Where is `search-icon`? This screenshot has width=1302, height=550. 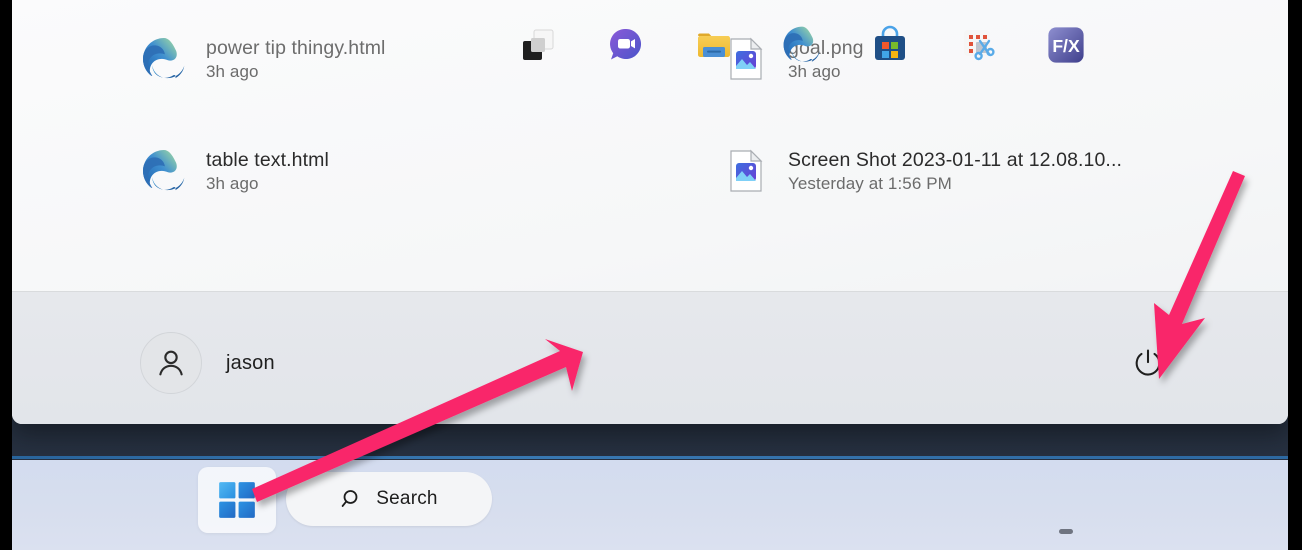 search-icon is located at coordinates (349, 498).